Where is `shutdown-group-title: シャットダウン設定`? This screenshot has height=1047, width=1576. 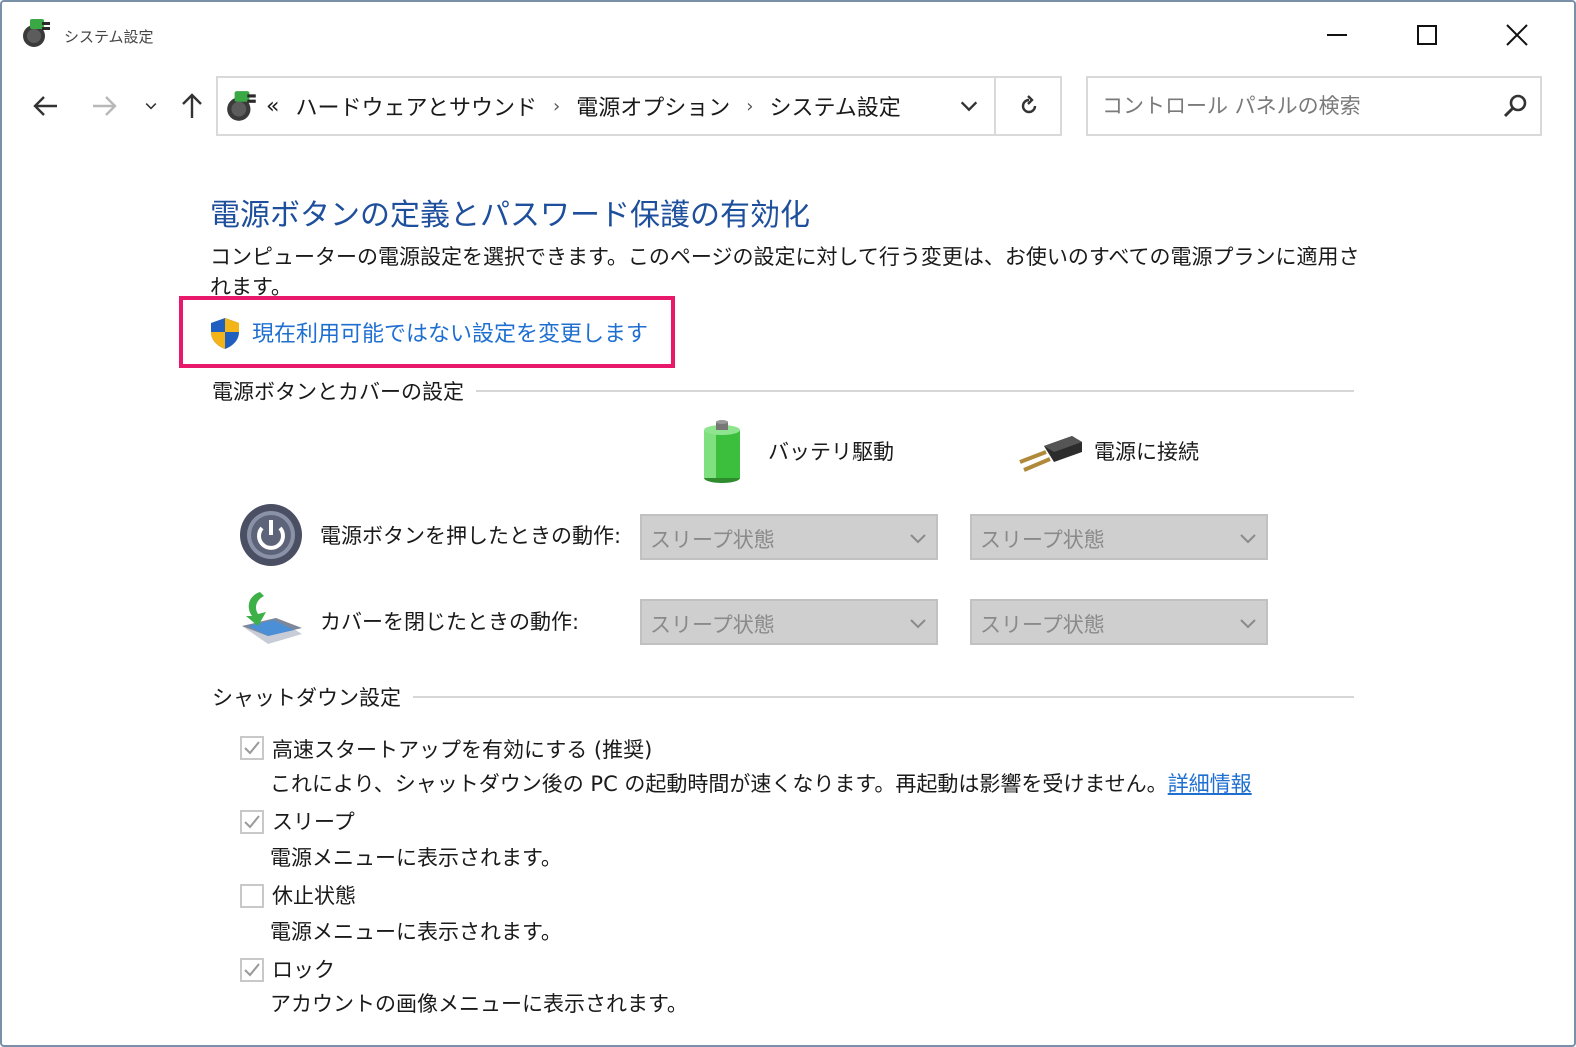
shutdown-group-title: シャットダウン設定 is located at coordinates (312, 697).